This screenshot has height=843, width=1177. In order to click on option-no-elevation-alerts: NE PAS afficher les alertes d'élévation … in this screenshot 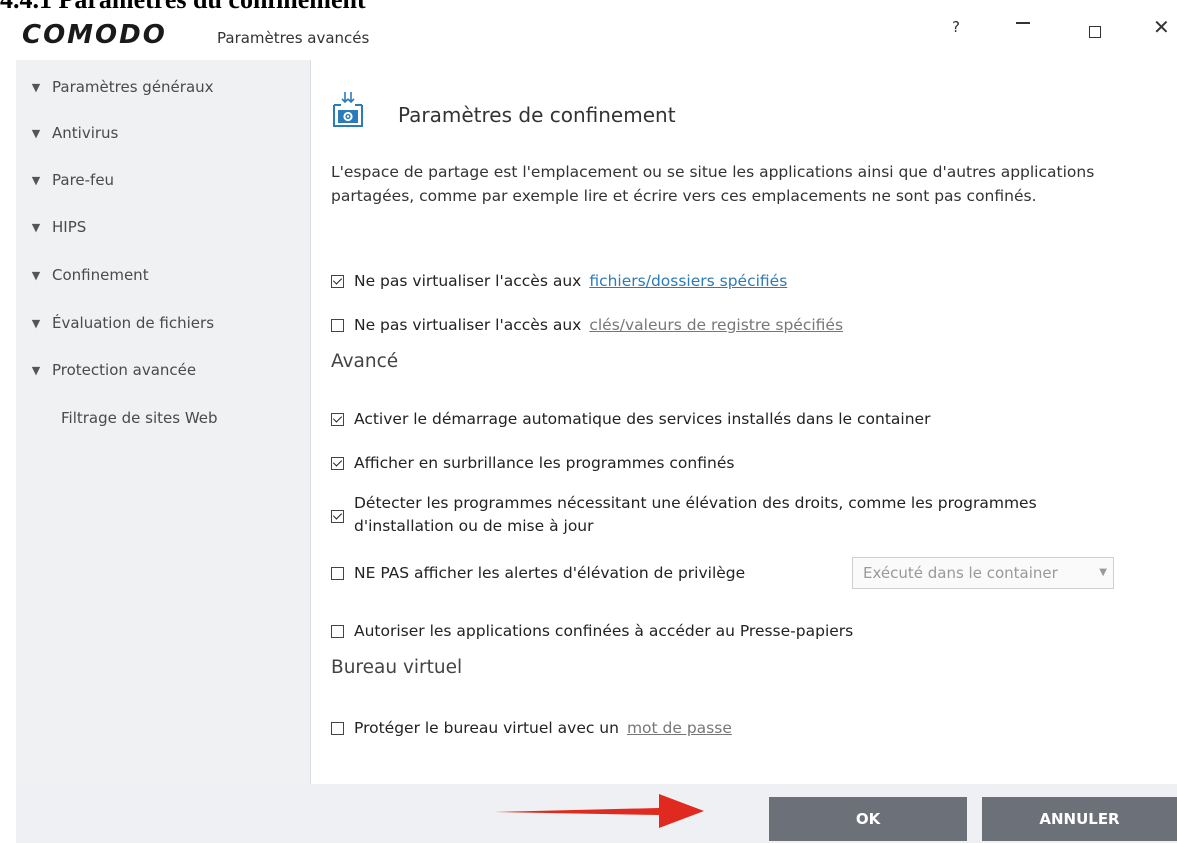, I will do `click(538, 573)`.